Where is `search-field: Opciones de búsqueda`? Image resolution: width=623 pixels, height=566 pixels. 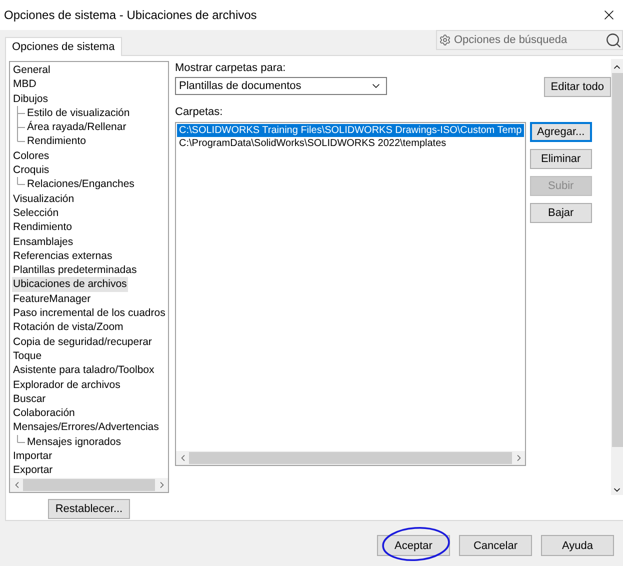 search-field: Opciones de búsqueda is located at coordinates (529, 40).